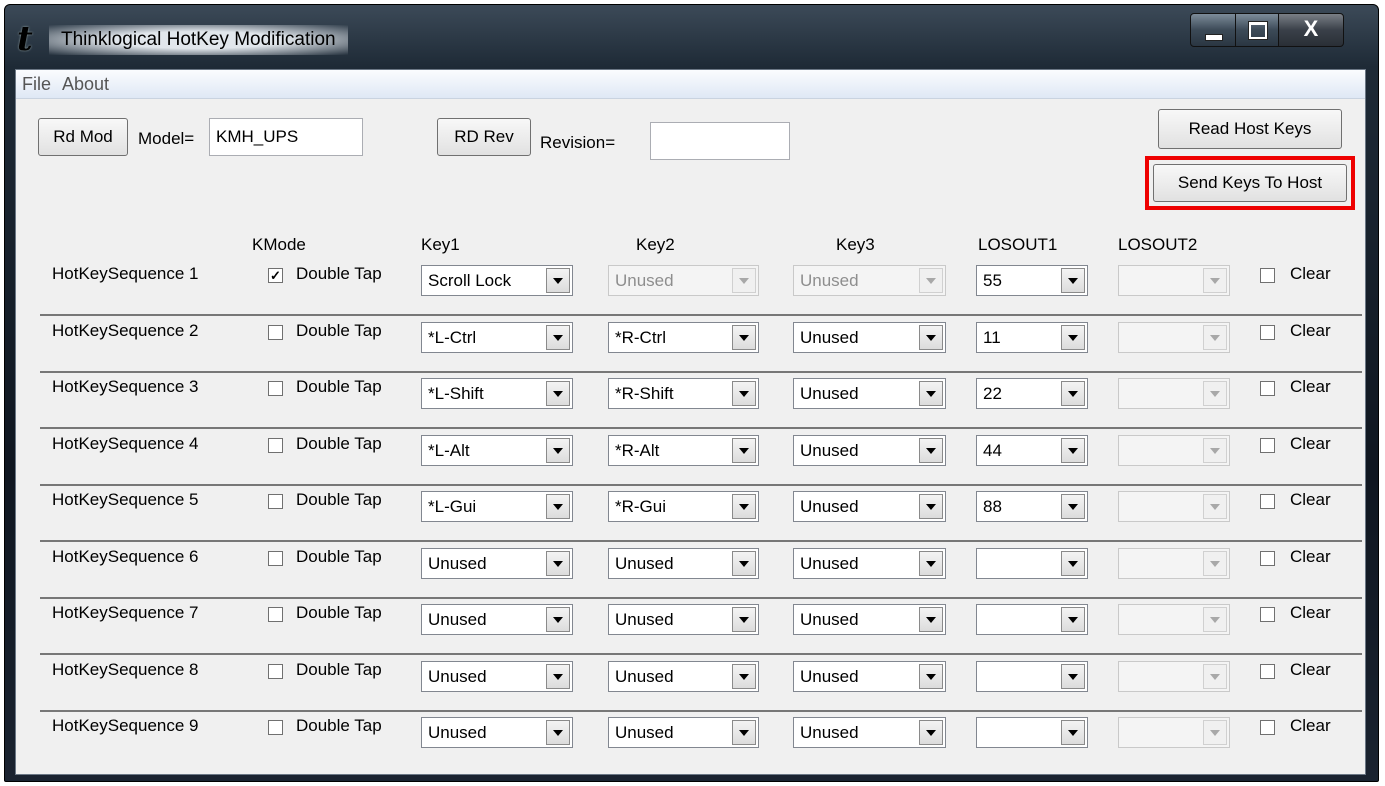 This screenshot has width=1385, height=786. Describe the element at coordinates (497, 506) in the screenshot. I see `key1-select: *L-Gui` at that location.